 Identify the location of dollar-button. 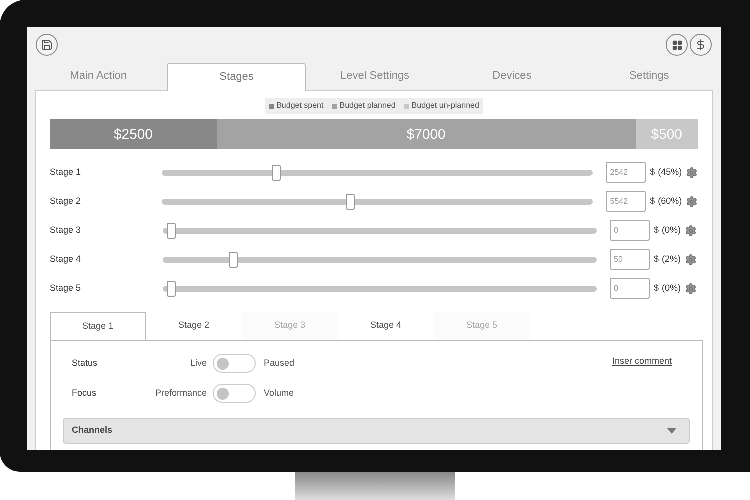
(701, 45).